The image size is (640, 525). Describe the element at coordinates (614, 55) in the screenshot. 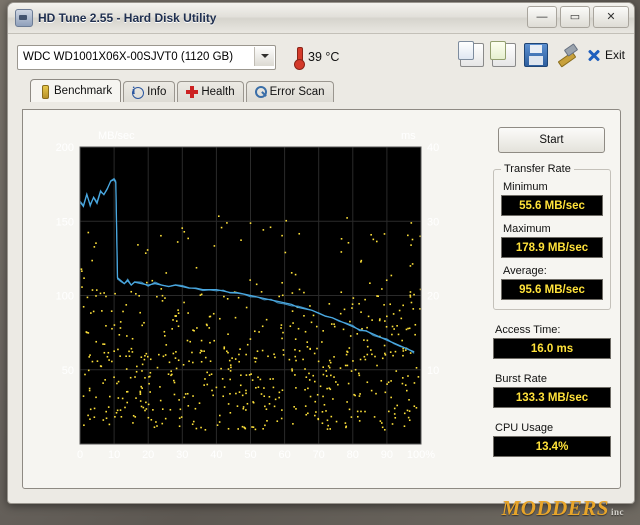

I see `exit-label: Exit` at that location.